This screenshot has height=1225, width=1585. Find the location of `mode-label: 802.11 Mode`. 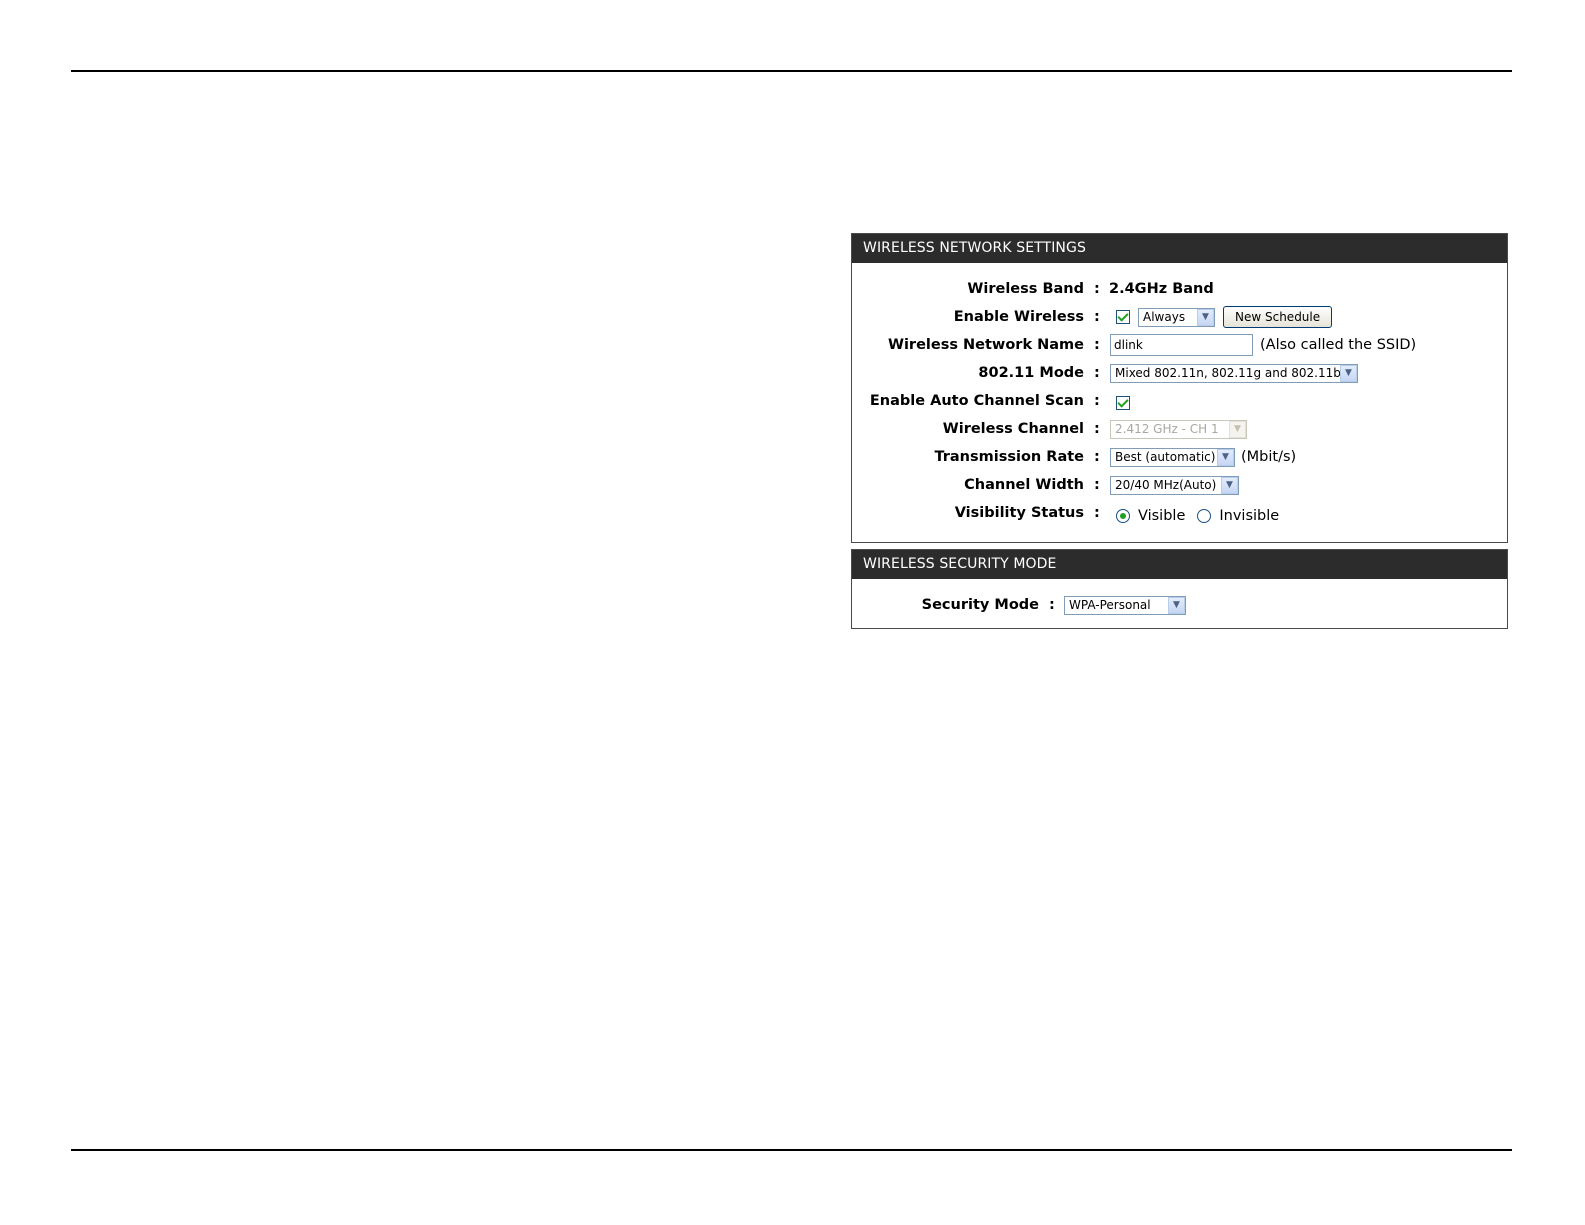

mode-label: 802.11 Mode is located at coordinates (1031, 373).